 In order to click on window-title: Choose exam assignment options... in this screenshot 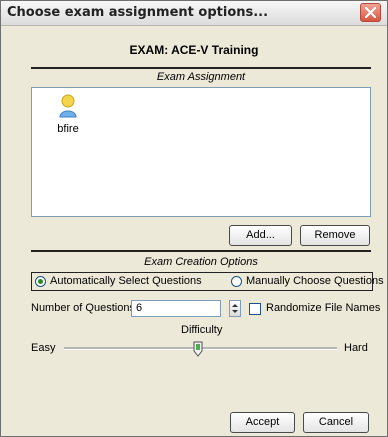, I will do `click(138, 12)`.